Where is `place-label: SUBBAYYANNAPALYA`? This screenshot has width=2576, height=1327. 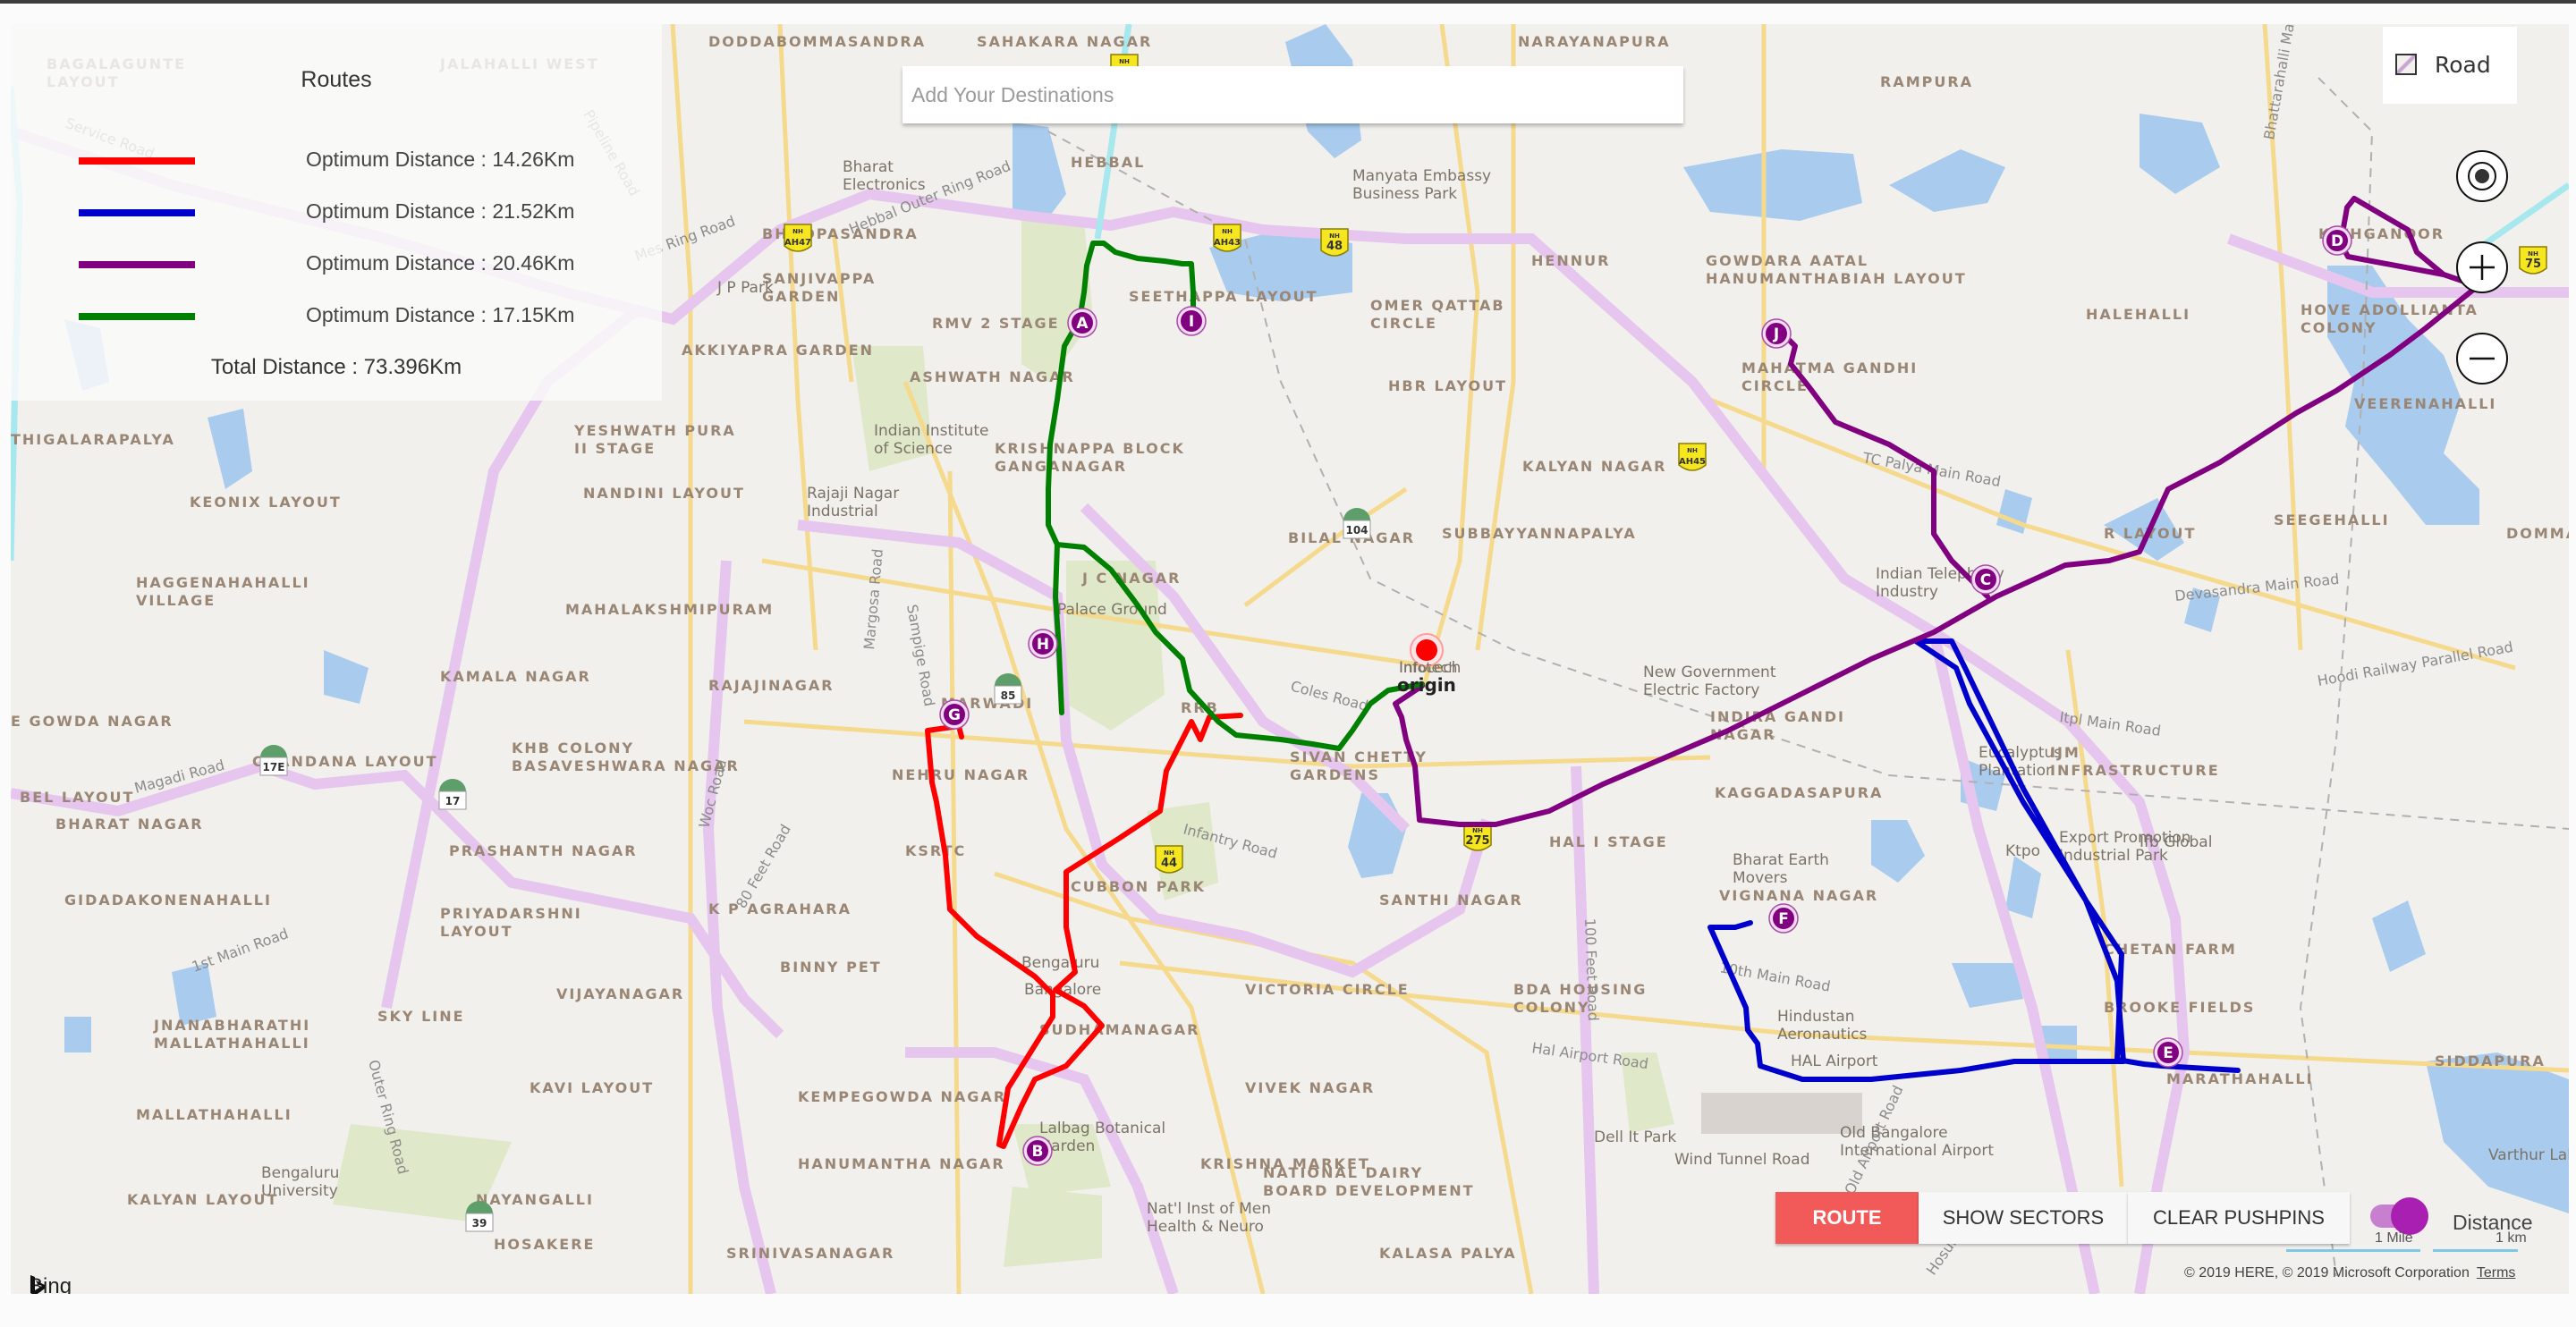
place-label: SUBBAYYANNAPALYA is located at coordinates (1539, 533).